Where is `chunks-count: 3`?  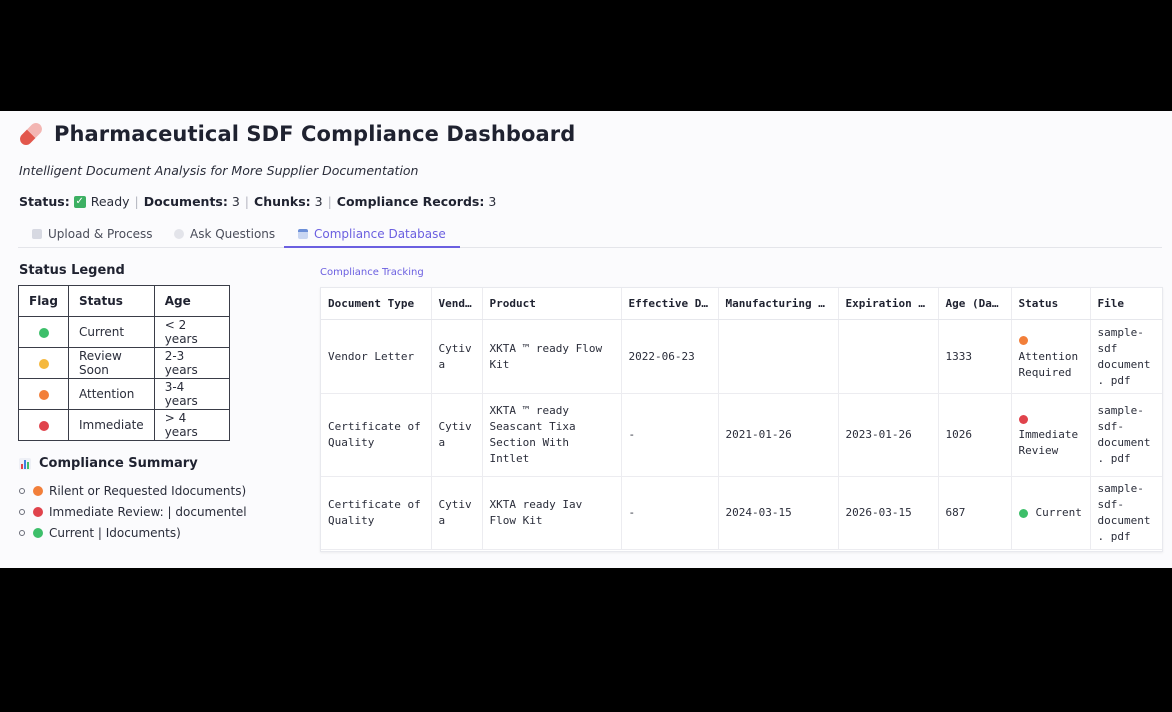 chunks-count: 3 is located at coordinates (318, 201).